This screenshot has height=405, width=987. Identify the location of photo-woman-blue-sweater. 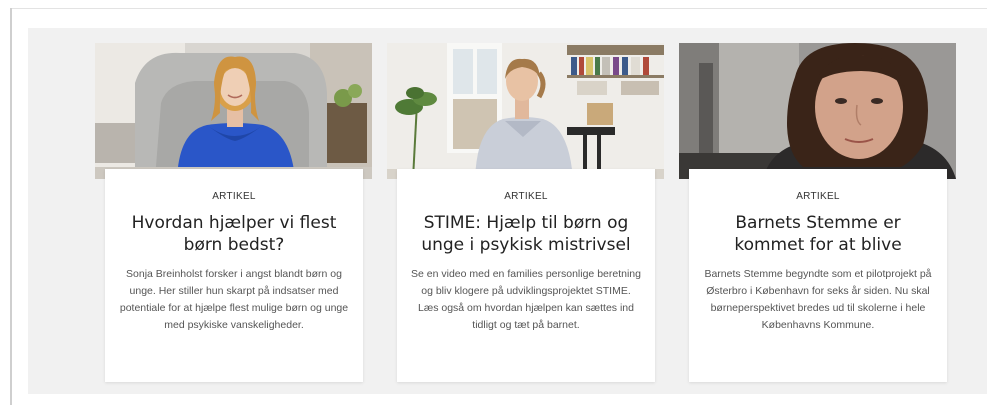
(233, 111).